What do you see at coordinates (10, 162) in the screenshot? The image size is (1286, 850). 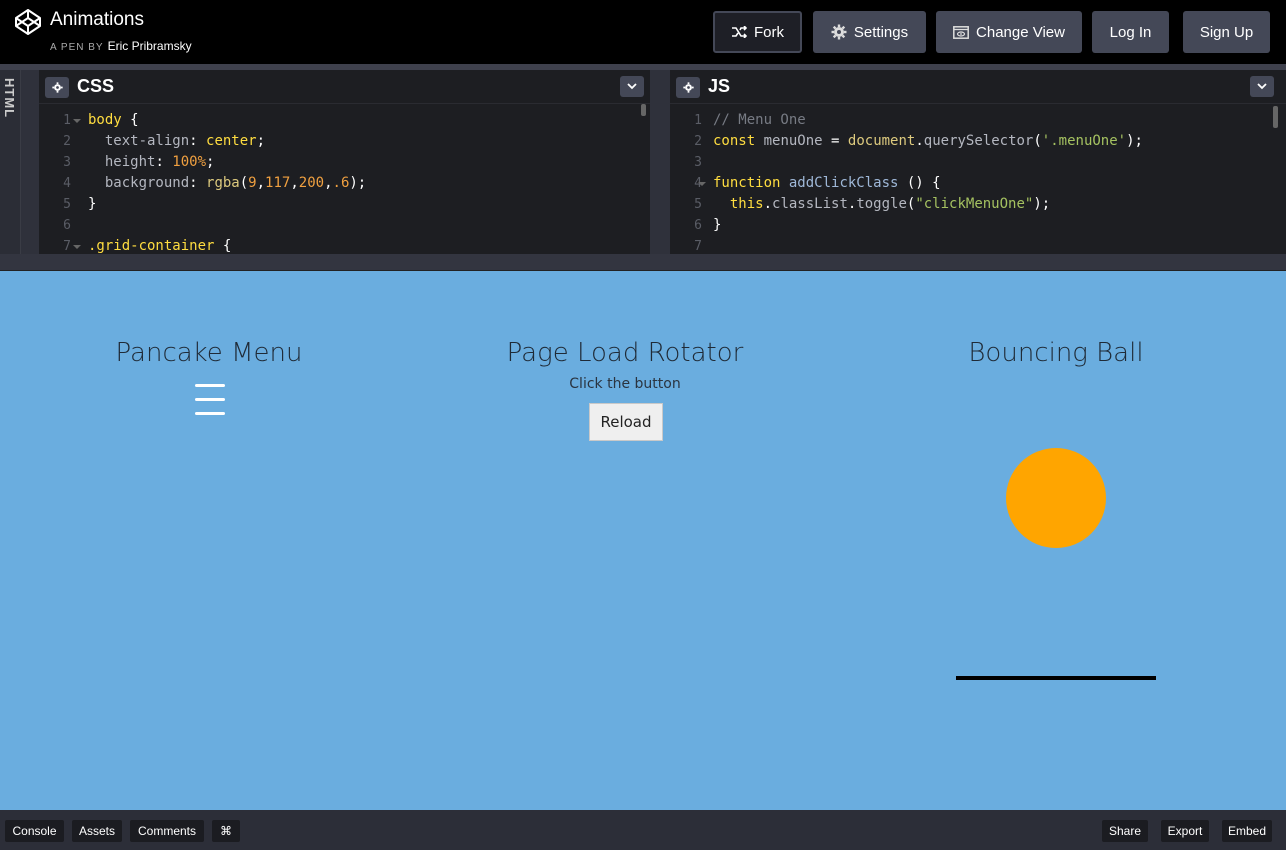 I see `html-editor-collapsed: HTML` at bounding box center [10, 162].